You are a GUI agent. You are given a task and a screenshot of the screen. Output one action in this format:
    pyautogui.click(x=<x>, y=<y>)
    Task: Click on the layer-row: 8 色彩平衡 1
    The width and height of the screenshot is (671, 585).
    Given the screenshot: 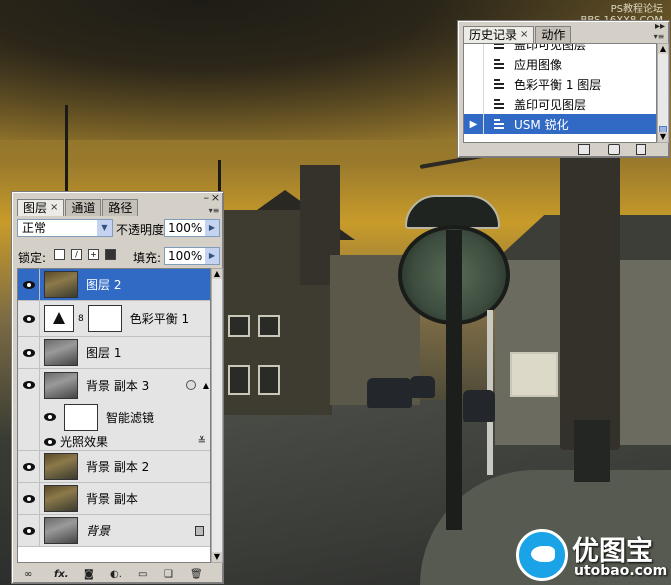 What is the action you would take?
    pyautogui.click(x=114, y=319)
    